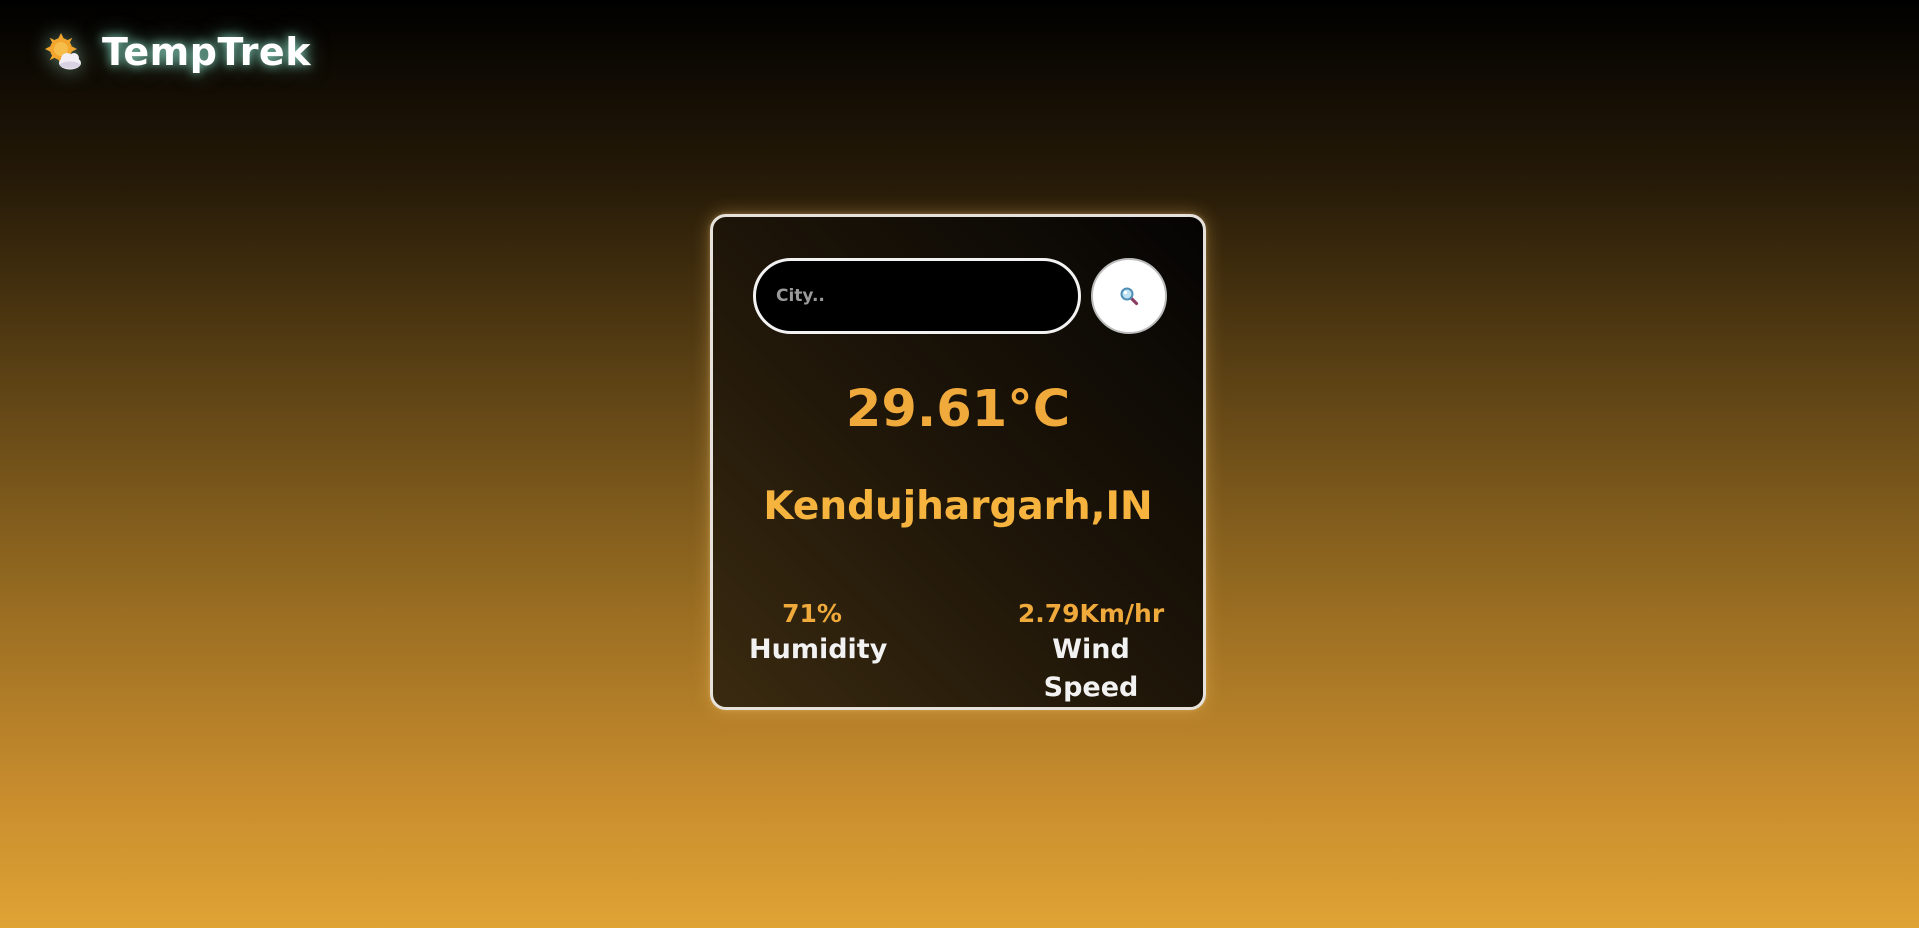 This screenshot has width=1919, height=928. What do you see at coordinates (917, 296) in the screenshot?
I see `city-search-input` at bounding box center [917, 296].